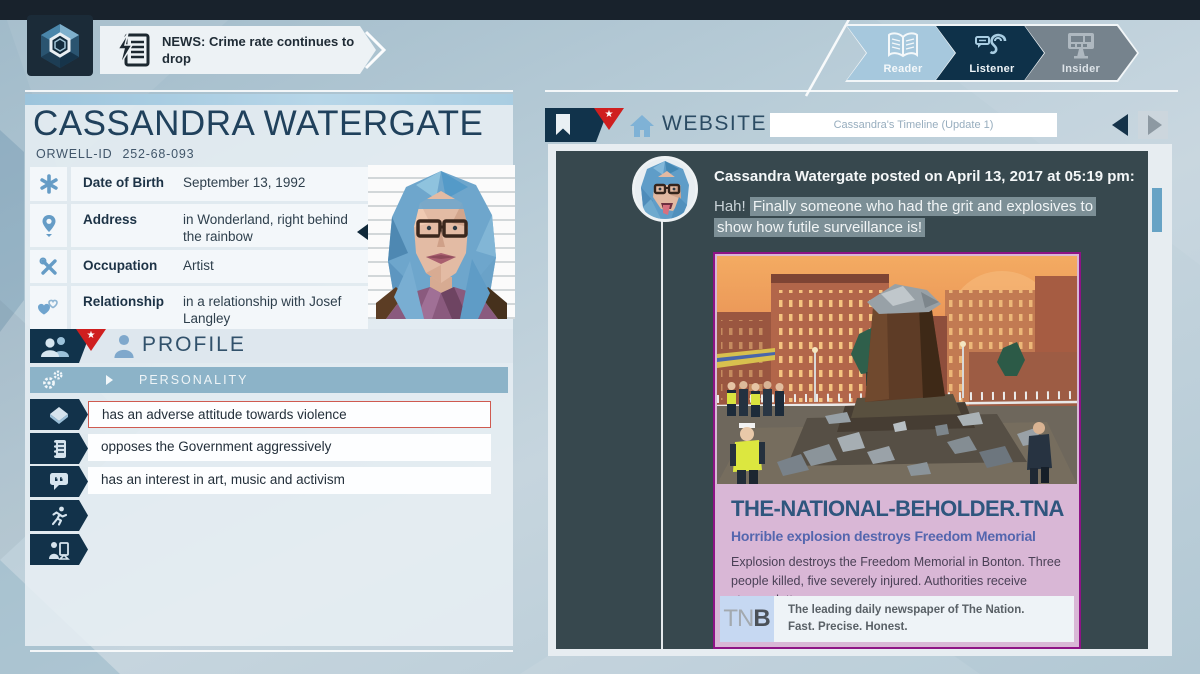 This screenshot has height=674, width=1200. What do you see at coordinates (48, 225) in the screenshot?
I see `location-pin-icon` at bounding box center [48, 225].